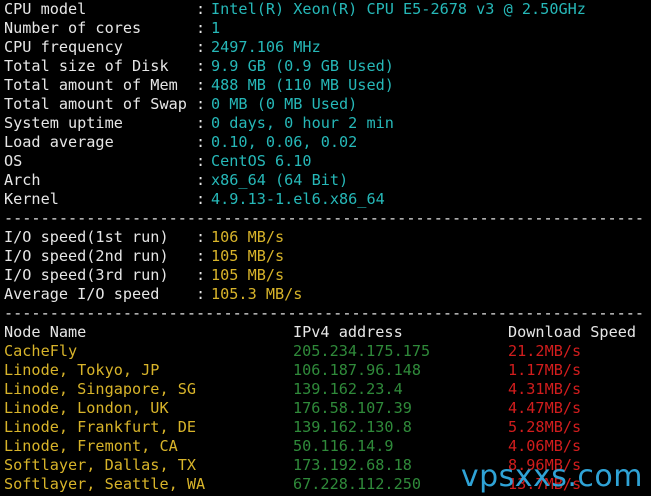  What do you see at coordinates (327, 294) in the screenshot?
I see `io-line: Average I/O speed:105.3 MB/s` at bounding box center [327, 294].